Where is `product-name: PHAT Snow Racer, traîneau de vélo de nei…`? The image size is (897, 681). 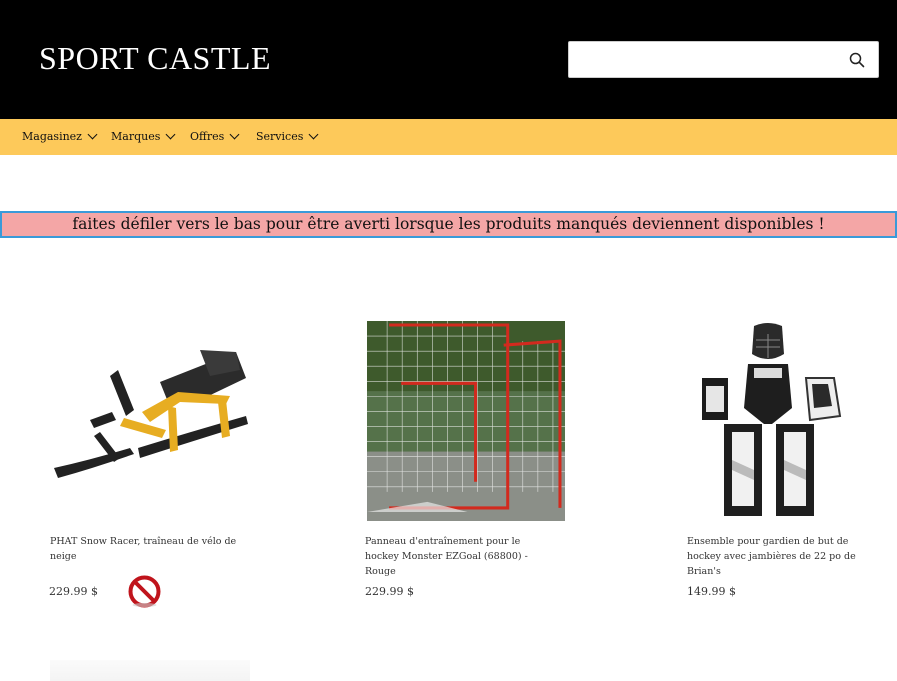
product-name: PHAT Snow Racer, traîneau de vélo de nei… is located at coordinates (150, 549).